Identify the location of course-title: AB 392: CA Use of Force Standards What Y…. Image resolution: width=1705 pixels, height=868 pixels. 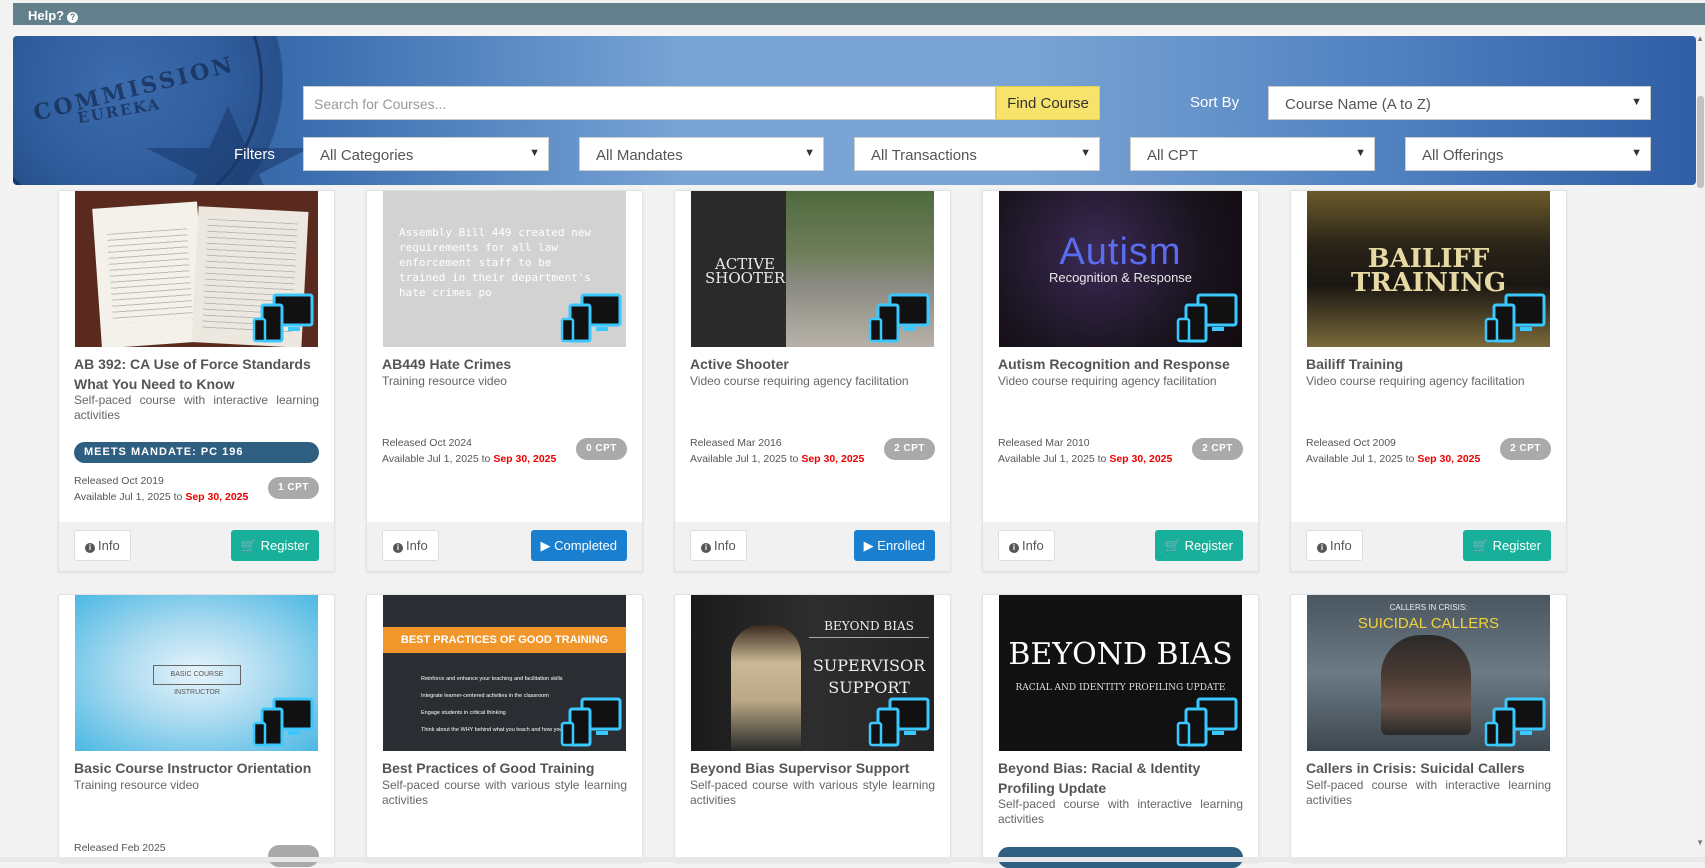
(199, 374).